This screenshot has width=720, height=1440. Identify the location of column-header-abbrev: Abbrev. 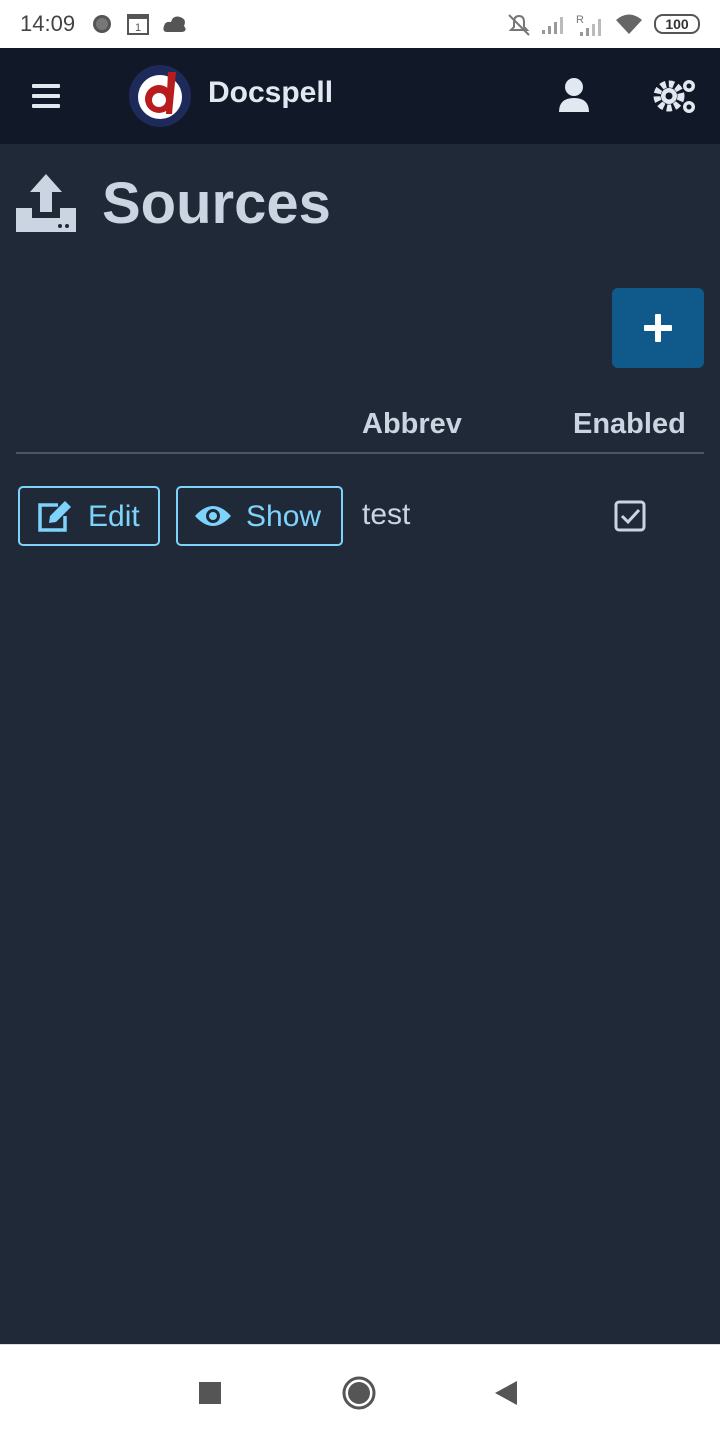
(412, 424).